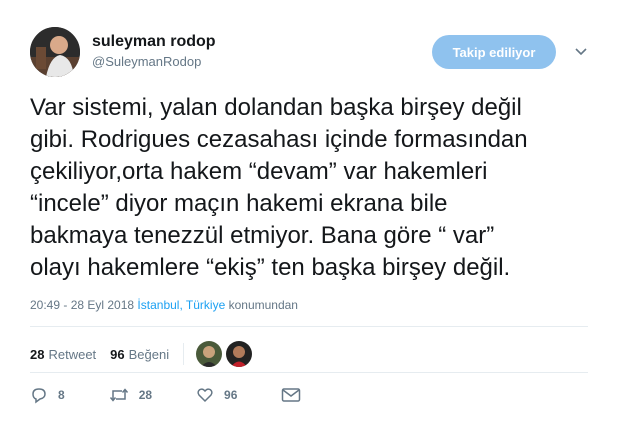  Describe the element at coordinates (184, 354) in the screenshot. I see `stats-divider` at that location.